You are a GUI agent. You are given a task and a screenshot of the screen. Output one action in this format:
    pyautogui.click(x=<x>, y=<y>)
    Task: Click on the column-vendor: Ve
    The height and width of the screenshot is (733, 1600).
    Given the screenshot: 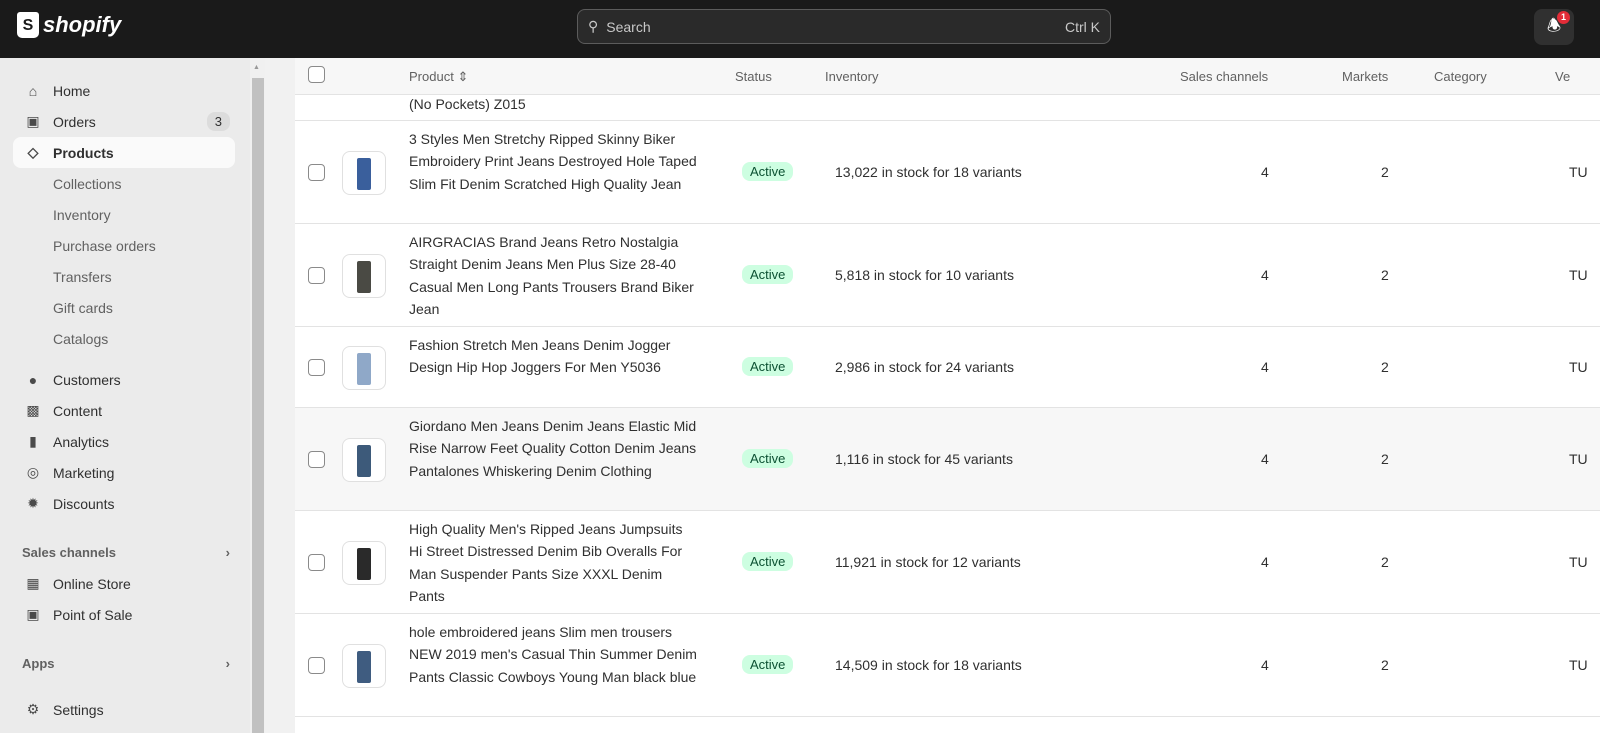 What is the action you would take?
    pyautogui.click(x=1562, y=76)
    